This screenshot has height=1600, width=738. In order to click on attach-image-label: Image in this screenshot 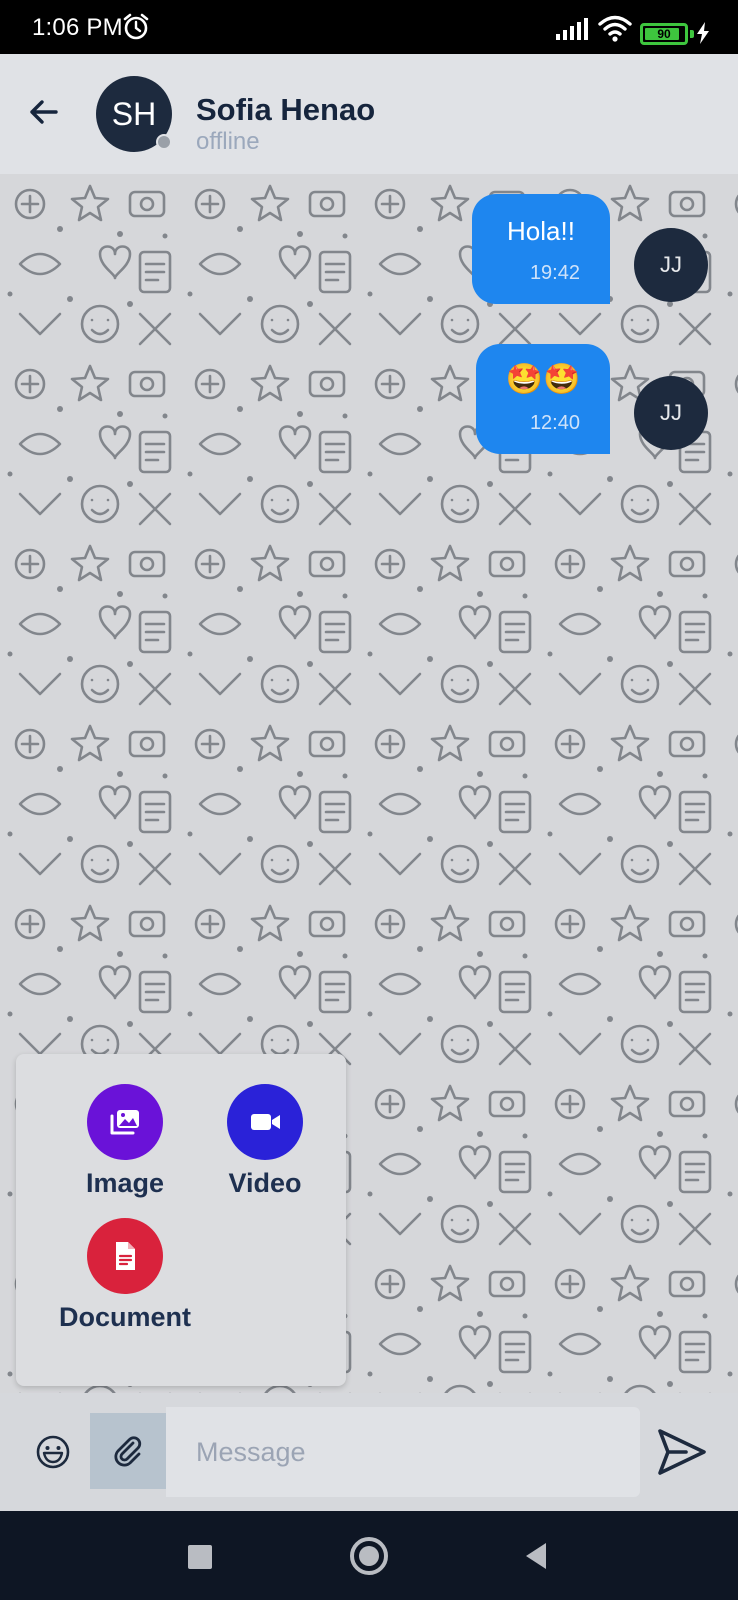, I will do `click(125, 1183)`.